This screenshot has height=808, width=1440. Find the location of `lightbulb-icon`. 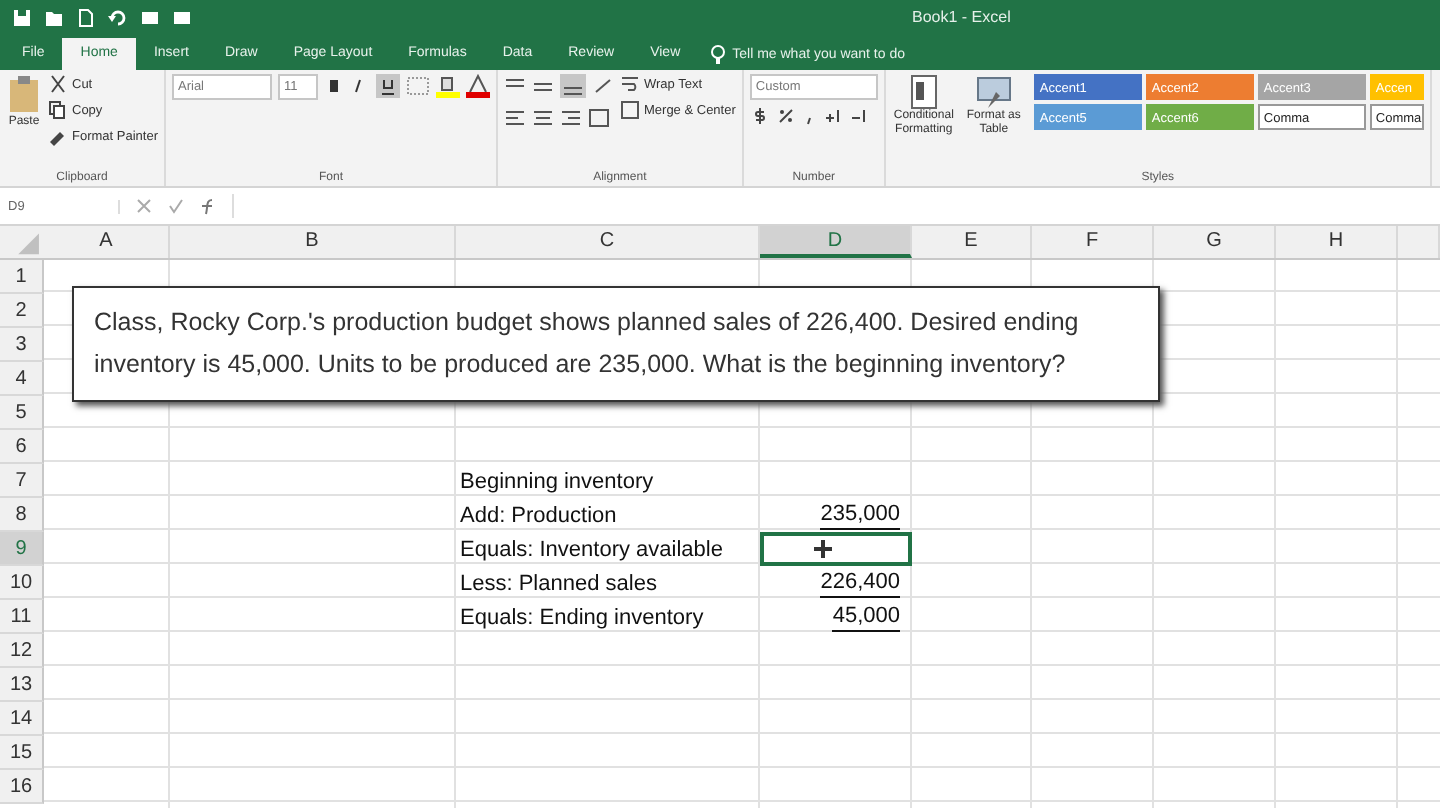

lightbulb-icon is located at coordinates (718, 54).